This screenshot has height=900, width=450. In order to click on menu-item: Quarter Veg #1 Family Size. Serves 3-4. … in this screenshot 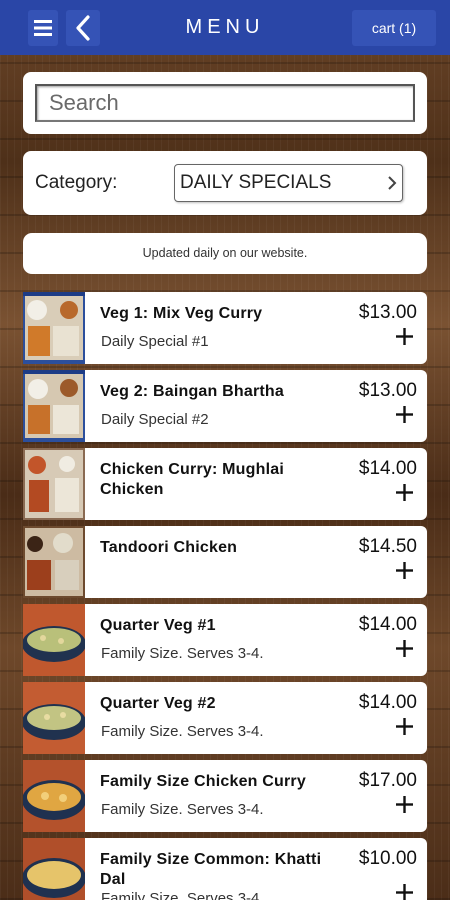, I will do `click(225, 640)`.